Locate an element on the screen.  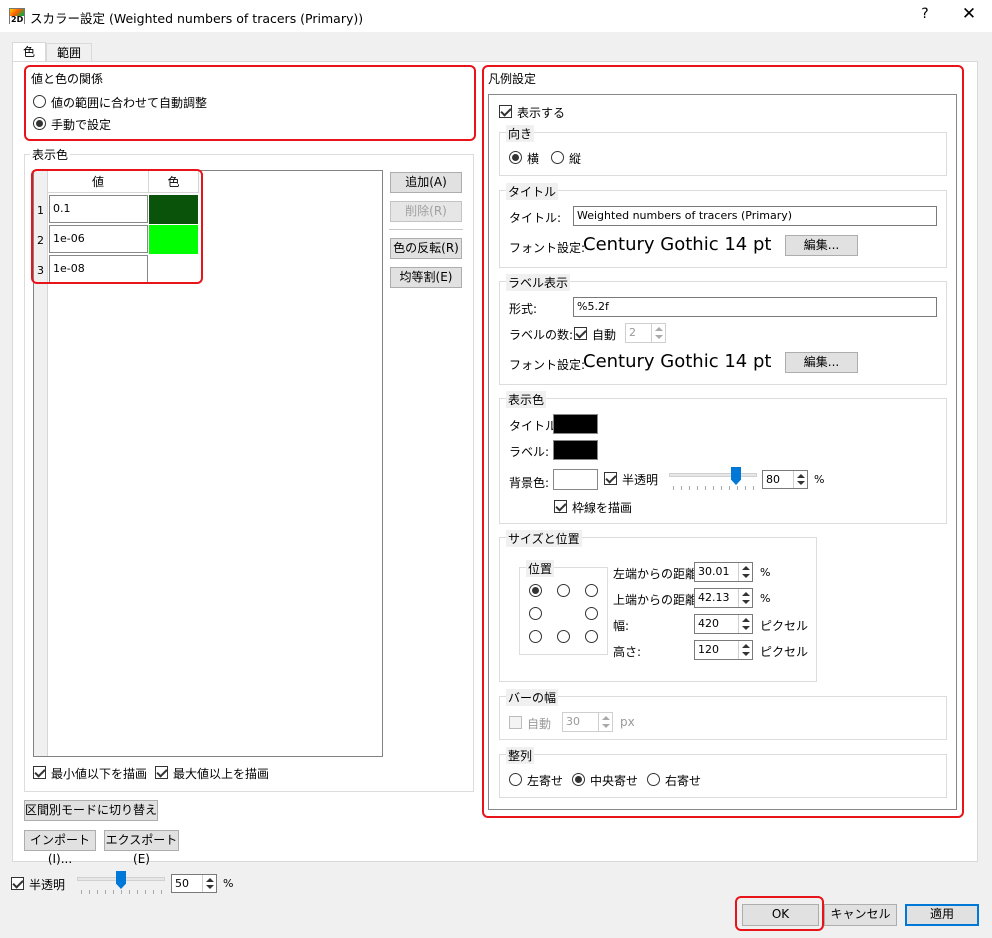
global-percent-label: % is located at coordinates (228, 883).